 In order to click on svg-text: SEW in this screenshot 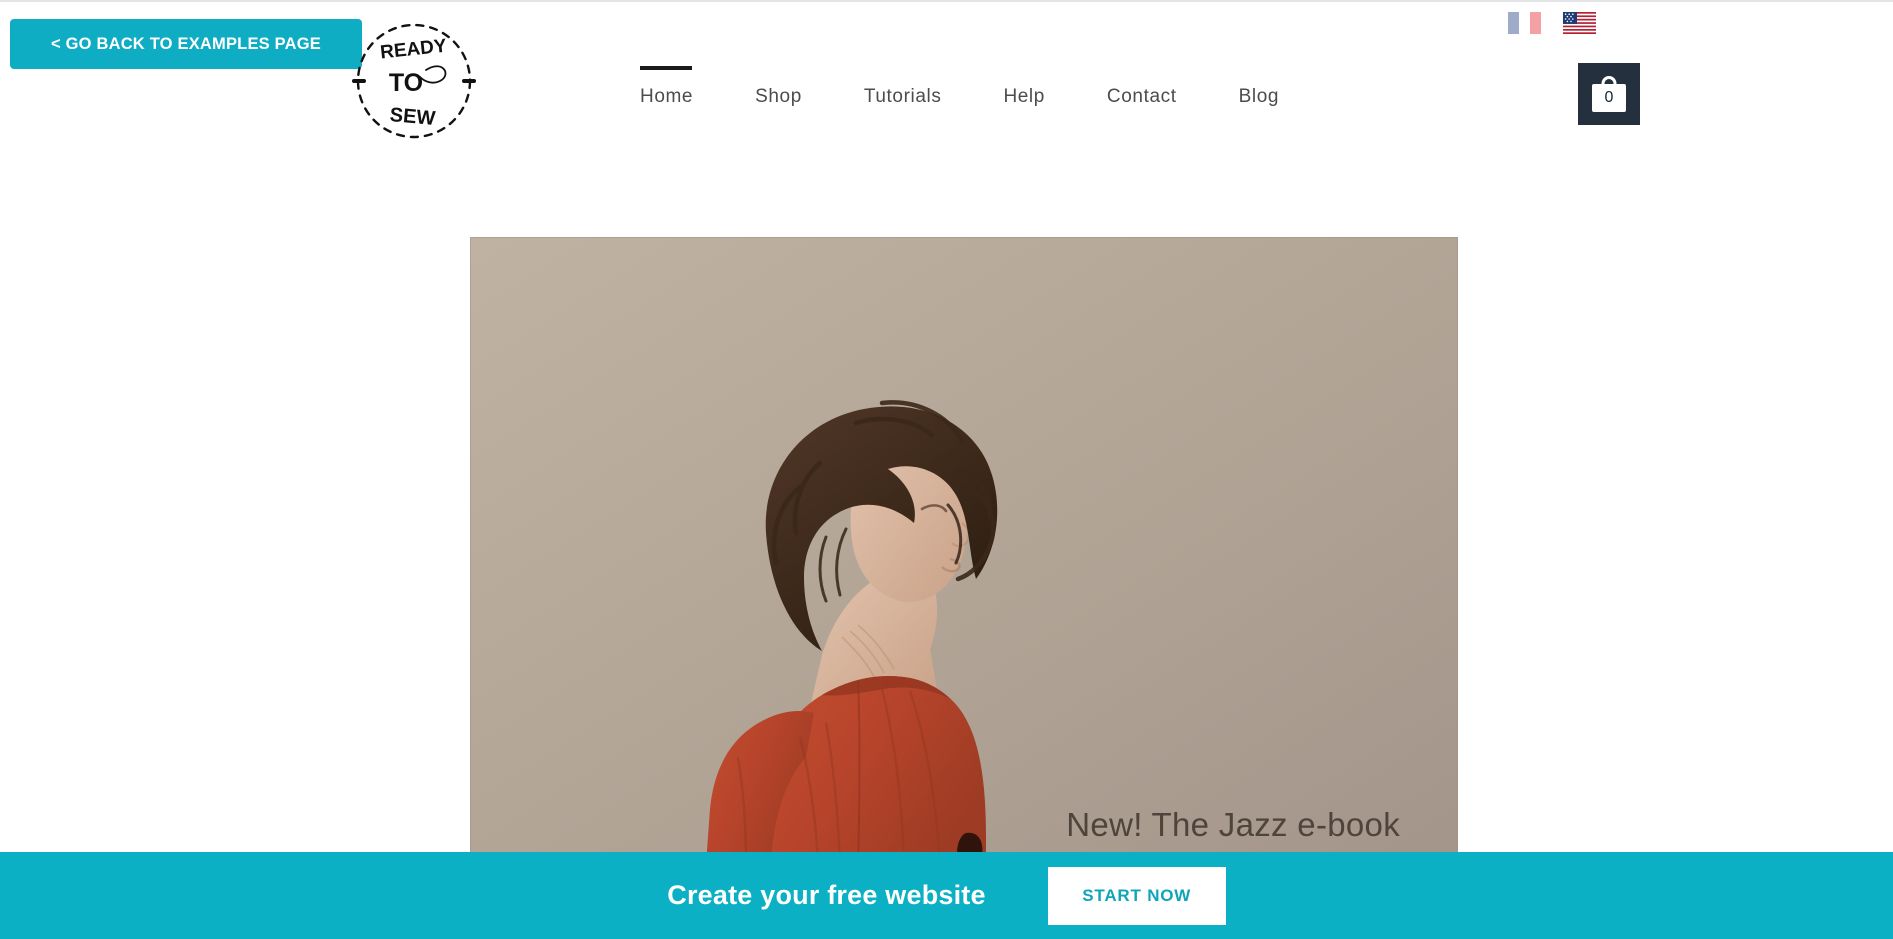, I will do `click(412, 117)`.